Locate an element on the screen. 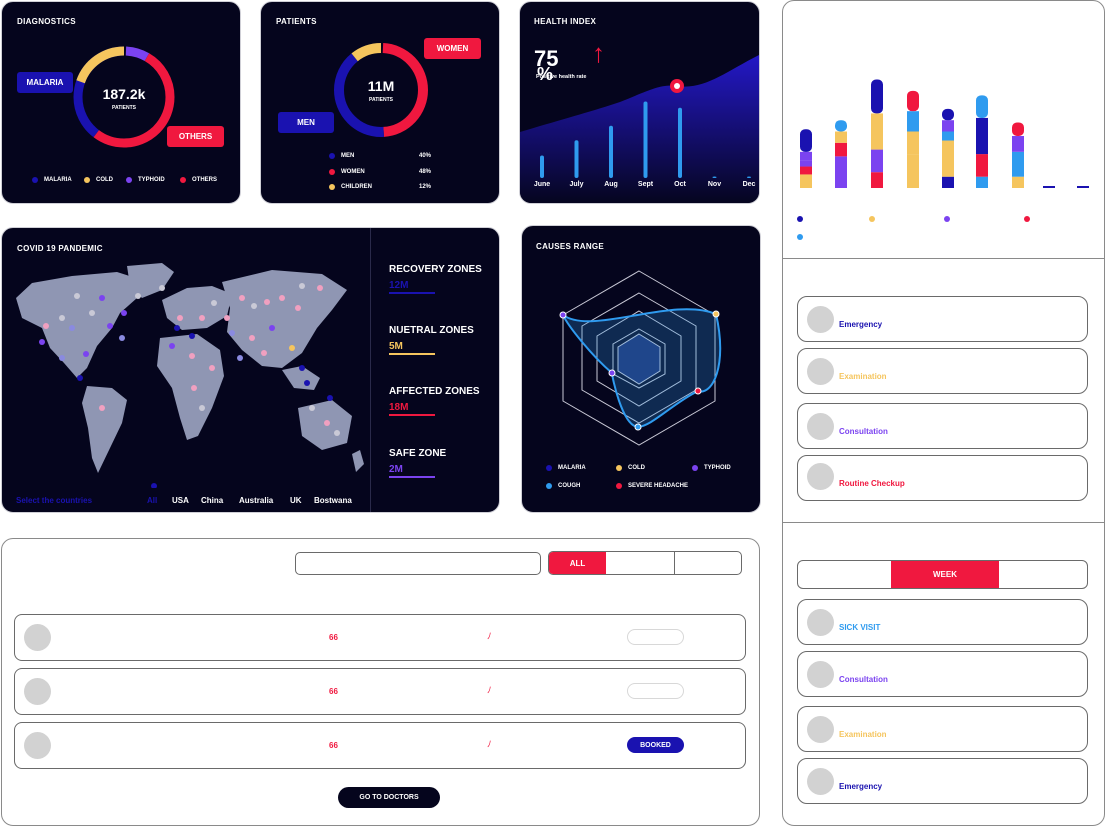  country-tab-bostwana: Bostwana is located at coordinates (333, 500).